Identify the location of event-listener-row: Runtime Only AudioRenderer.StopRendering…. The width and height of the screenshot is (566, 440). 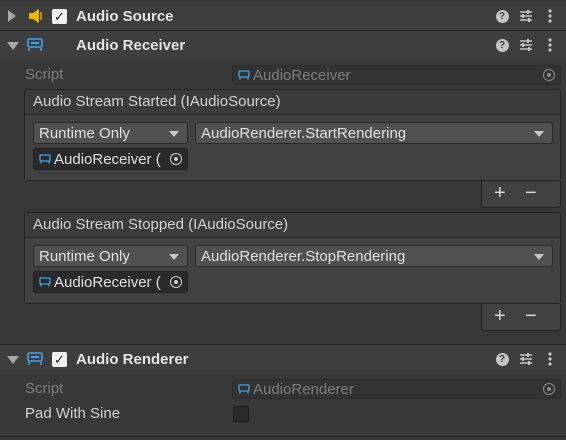
(292, 270).